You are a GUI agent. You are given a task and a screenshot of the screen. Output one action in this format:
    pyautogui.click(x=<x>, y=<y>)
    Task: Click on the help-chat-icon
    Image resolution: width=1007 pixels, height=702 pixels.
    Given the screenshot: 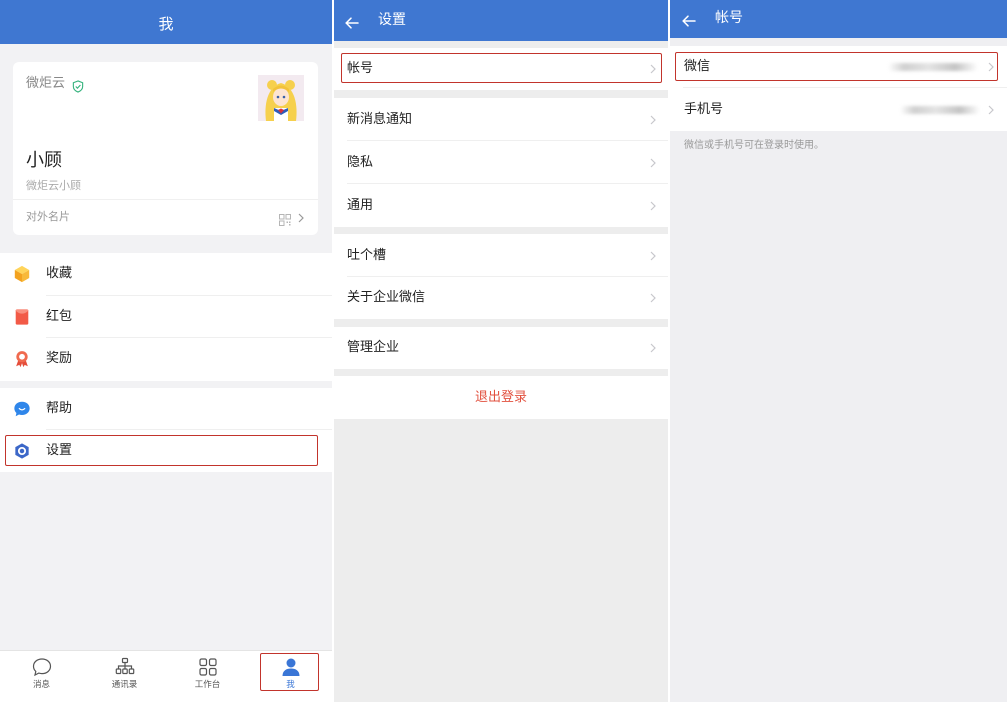 What is the action you would take?
    pyautogui.click(x=22, y=409)
    